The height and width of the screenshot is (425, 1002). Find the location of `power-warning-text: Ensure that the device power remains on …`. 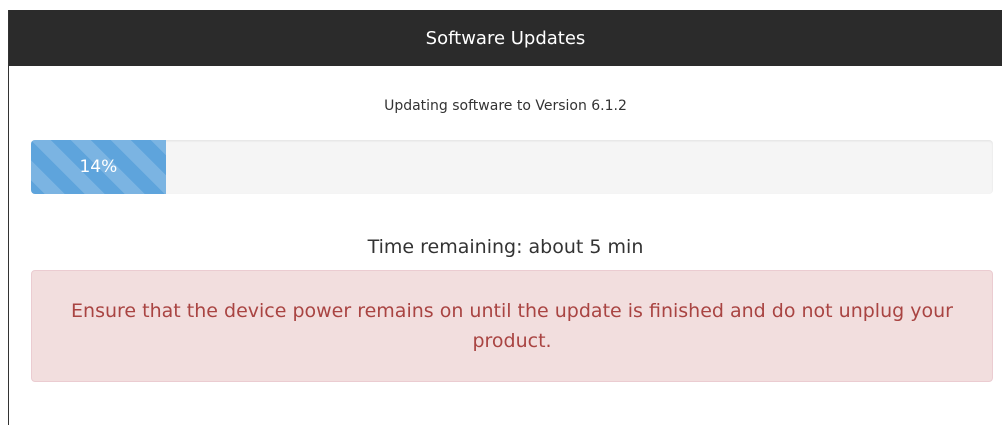

power-warning-text: Ensure that the device power remains on … is located at coordinates (512, 326).